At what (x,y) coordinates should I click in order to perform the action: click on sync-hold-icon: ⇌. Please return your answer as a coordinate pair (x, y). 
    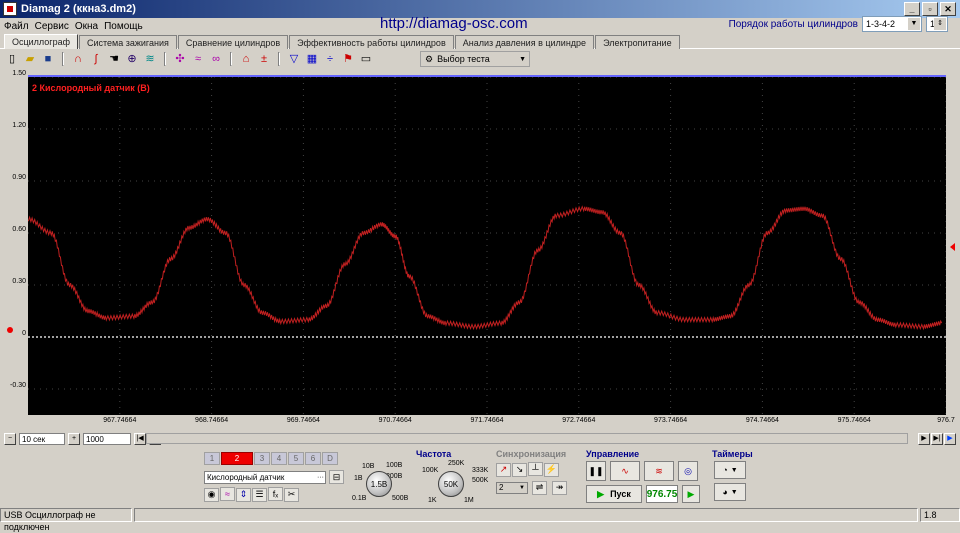
    Looking at the image, I should click on (539, 487).